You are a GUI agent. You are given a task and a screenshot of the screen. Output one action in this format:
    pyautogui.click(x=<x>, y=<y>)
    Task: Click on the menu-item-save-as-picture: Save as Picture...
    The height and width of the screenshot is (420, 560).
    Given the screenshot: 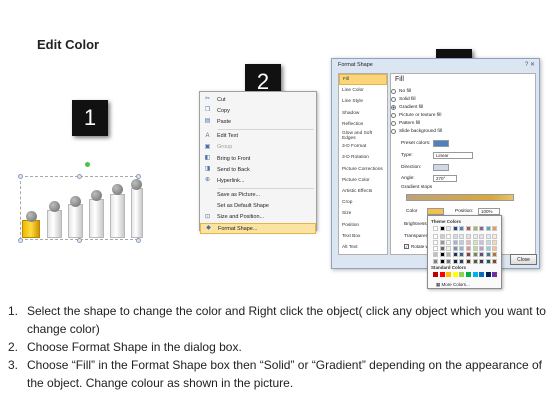 What is the action you would take?
    pyautogui.click(x=258, y=195)
    